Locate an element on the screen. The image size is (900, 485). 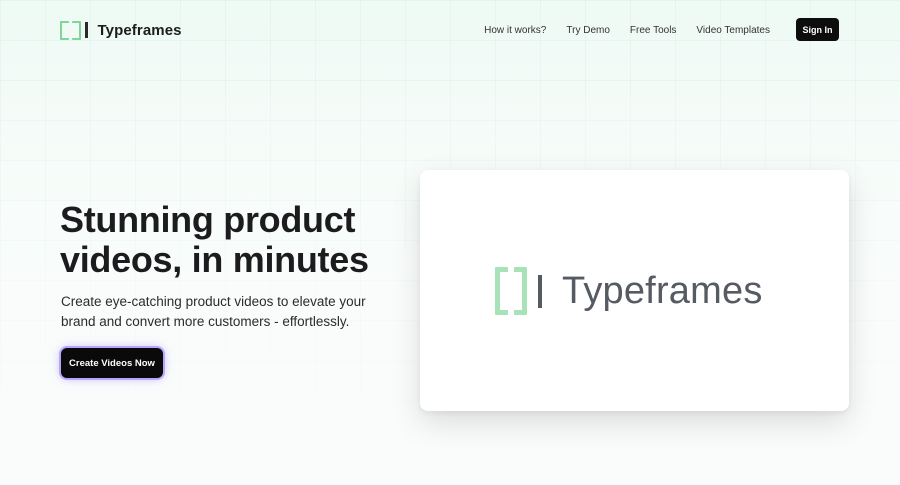
hero-title-line-1: Stunning product is located at coordinates (208, 219).